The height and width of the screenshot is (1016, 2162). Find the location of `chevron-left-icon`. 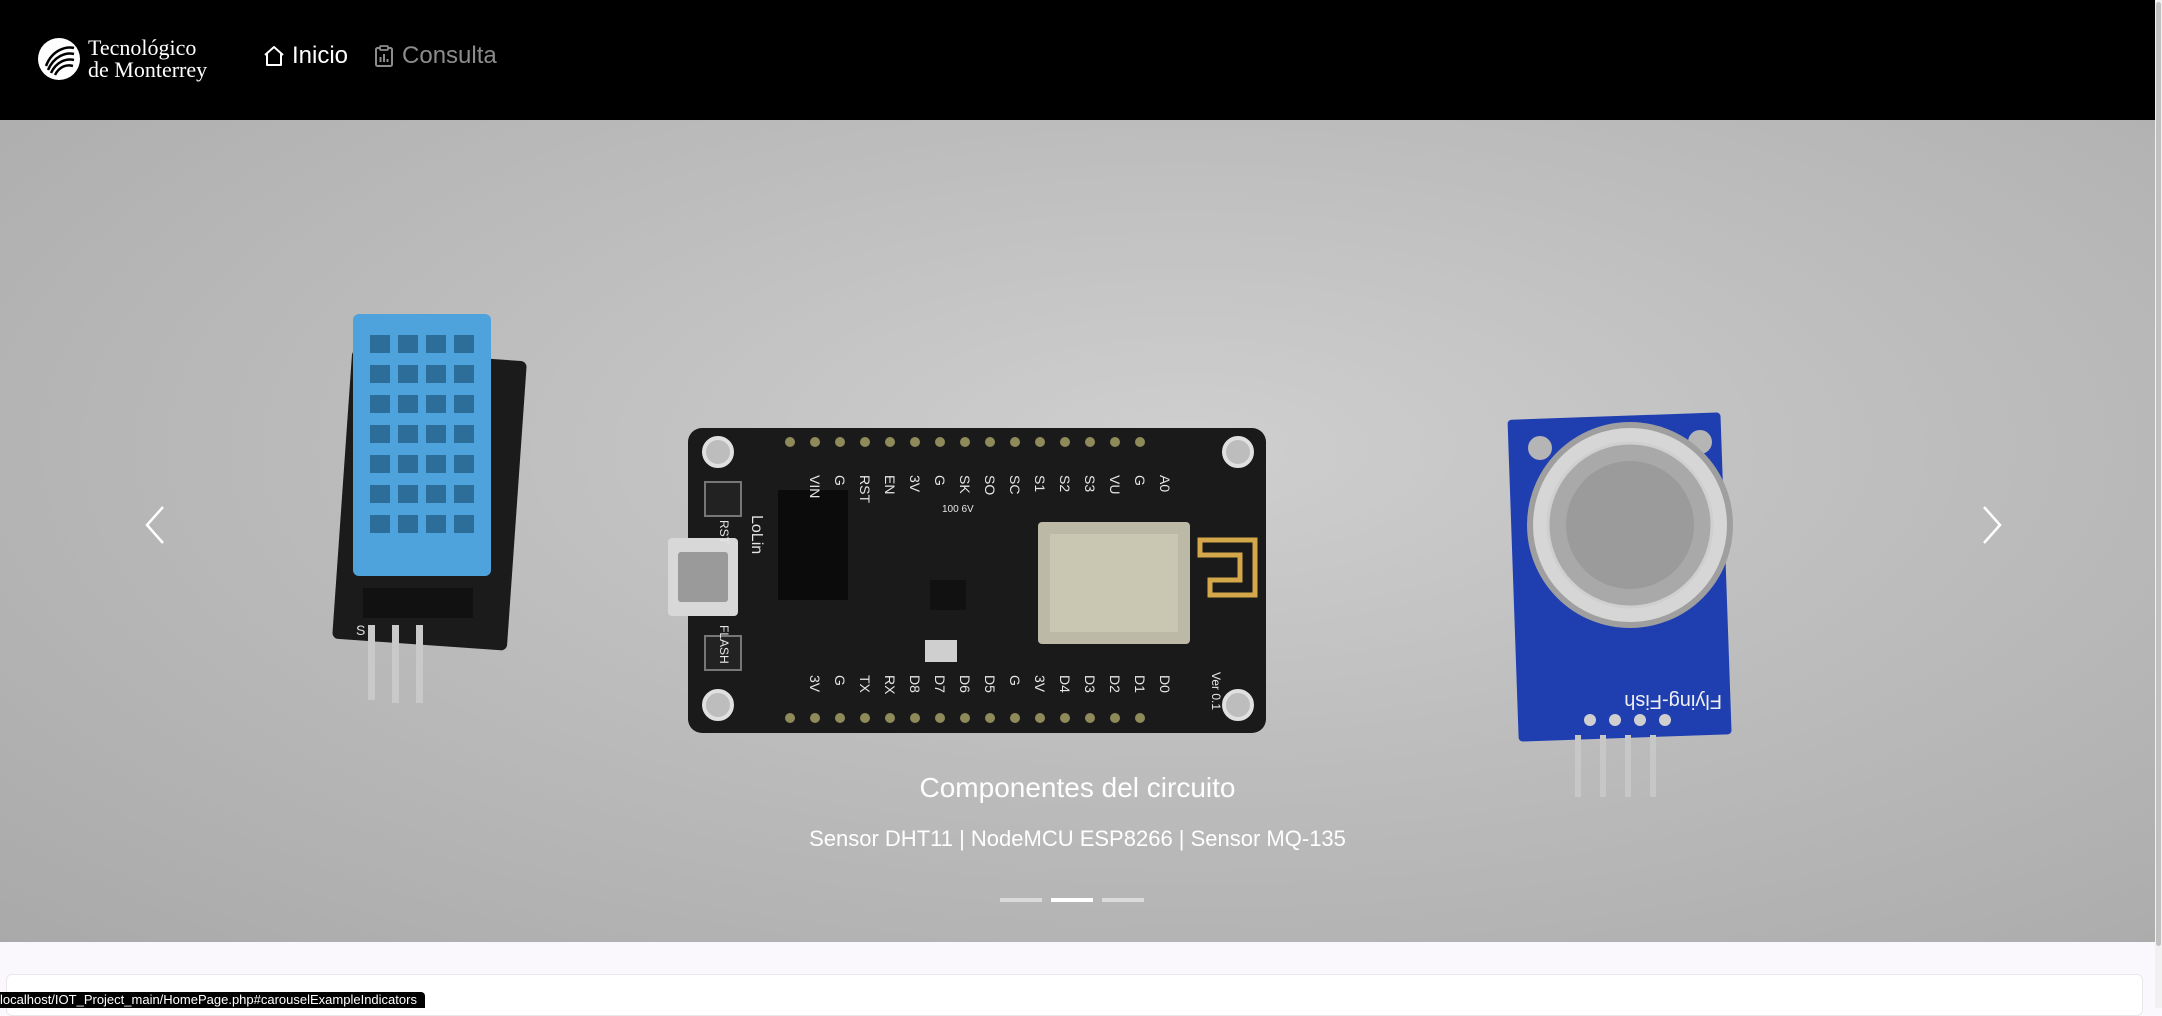

chevron-left-icon is located at coordinates (154, 525).